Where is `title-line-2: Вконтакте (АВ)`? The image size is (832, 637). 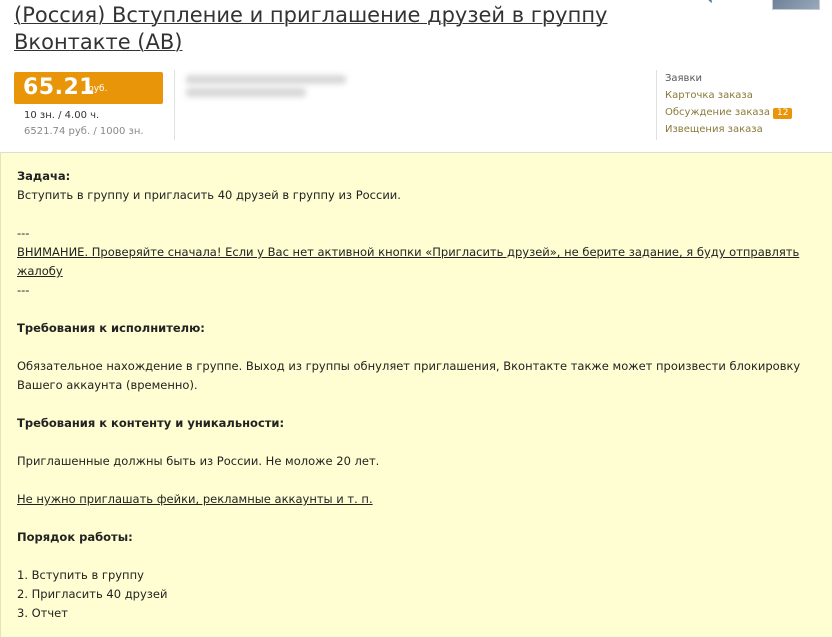 title-line-2: Вконтакте (АВ) is located at coordinates (98, 42).